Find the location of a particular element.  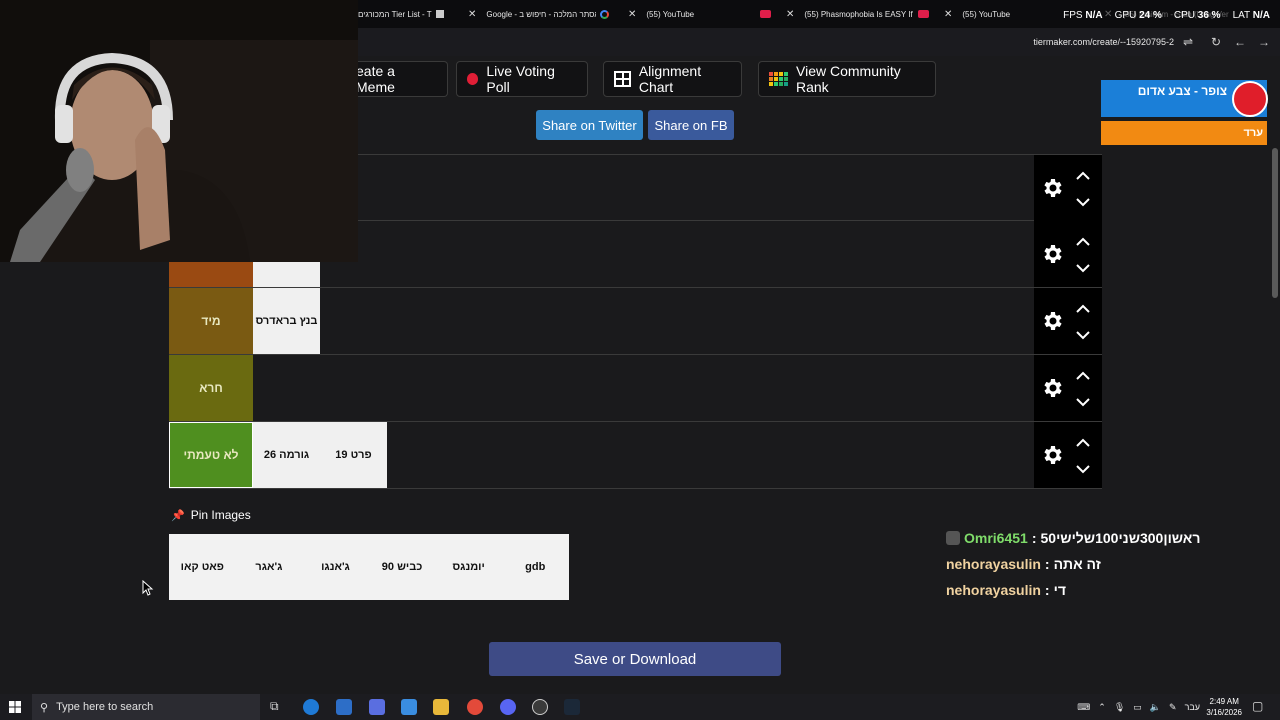

pool-item: פאט קאו is located at coordinates (202, 567).